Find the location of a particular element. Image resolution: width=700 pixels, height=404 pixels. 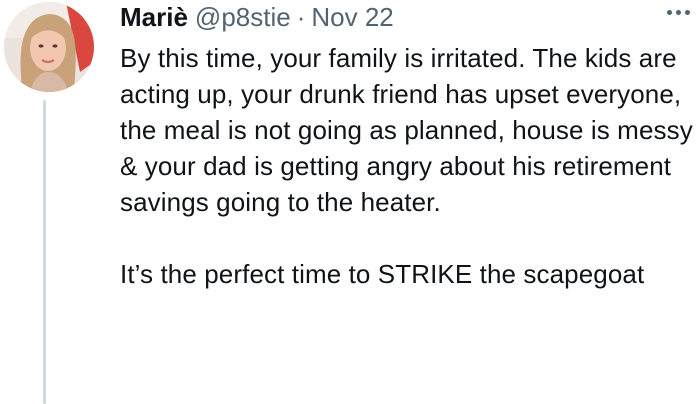

avatar-image is located at coordinates (49, 47).